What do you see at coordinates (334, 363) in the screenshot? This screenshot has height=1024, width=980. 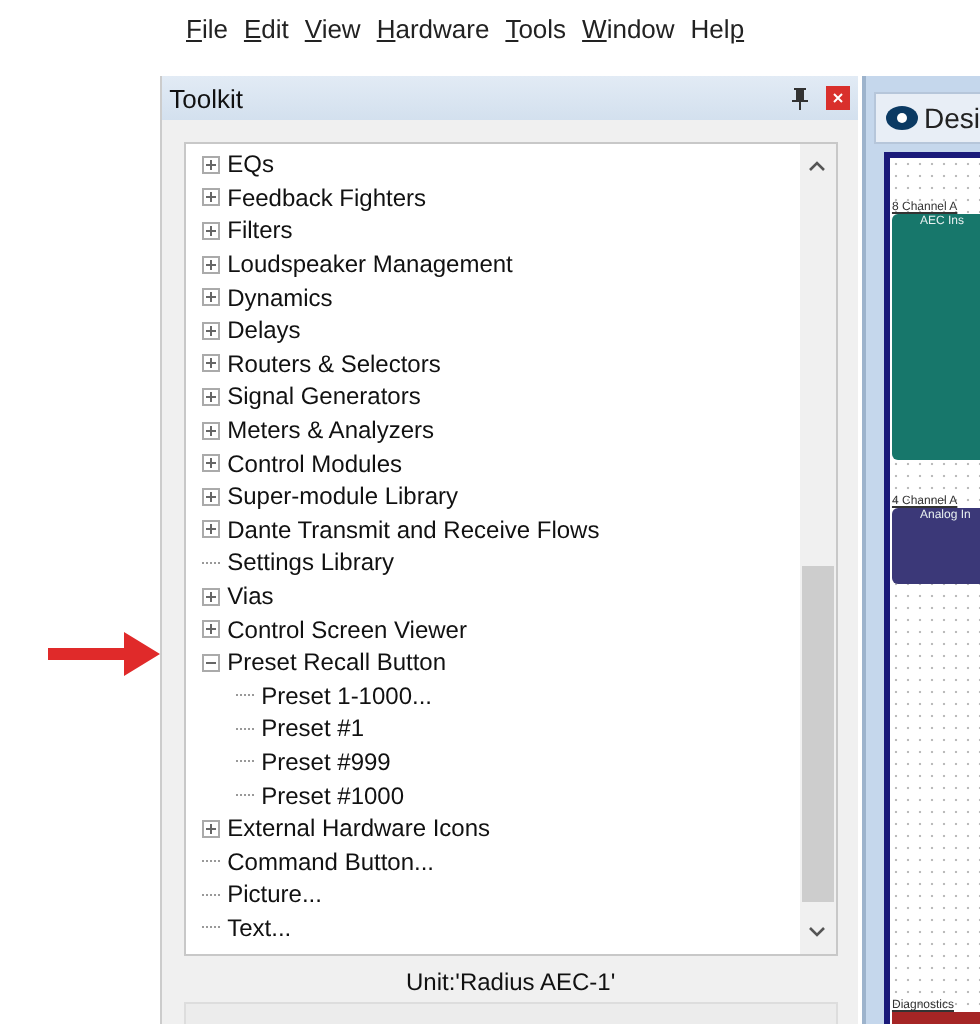 I see `tree-item: Routers & Selectors` at bounding box center [334, 363].